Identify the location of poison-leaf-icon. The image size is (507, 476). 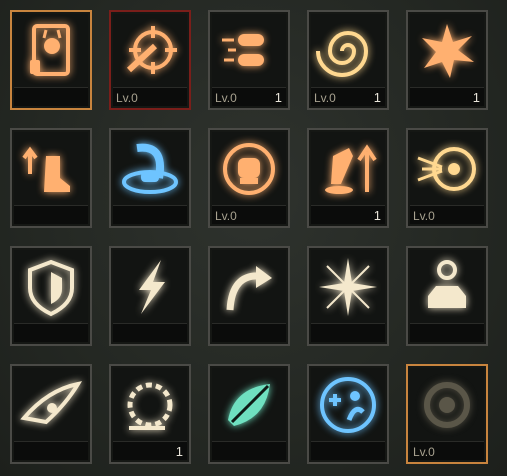
(249, 405).